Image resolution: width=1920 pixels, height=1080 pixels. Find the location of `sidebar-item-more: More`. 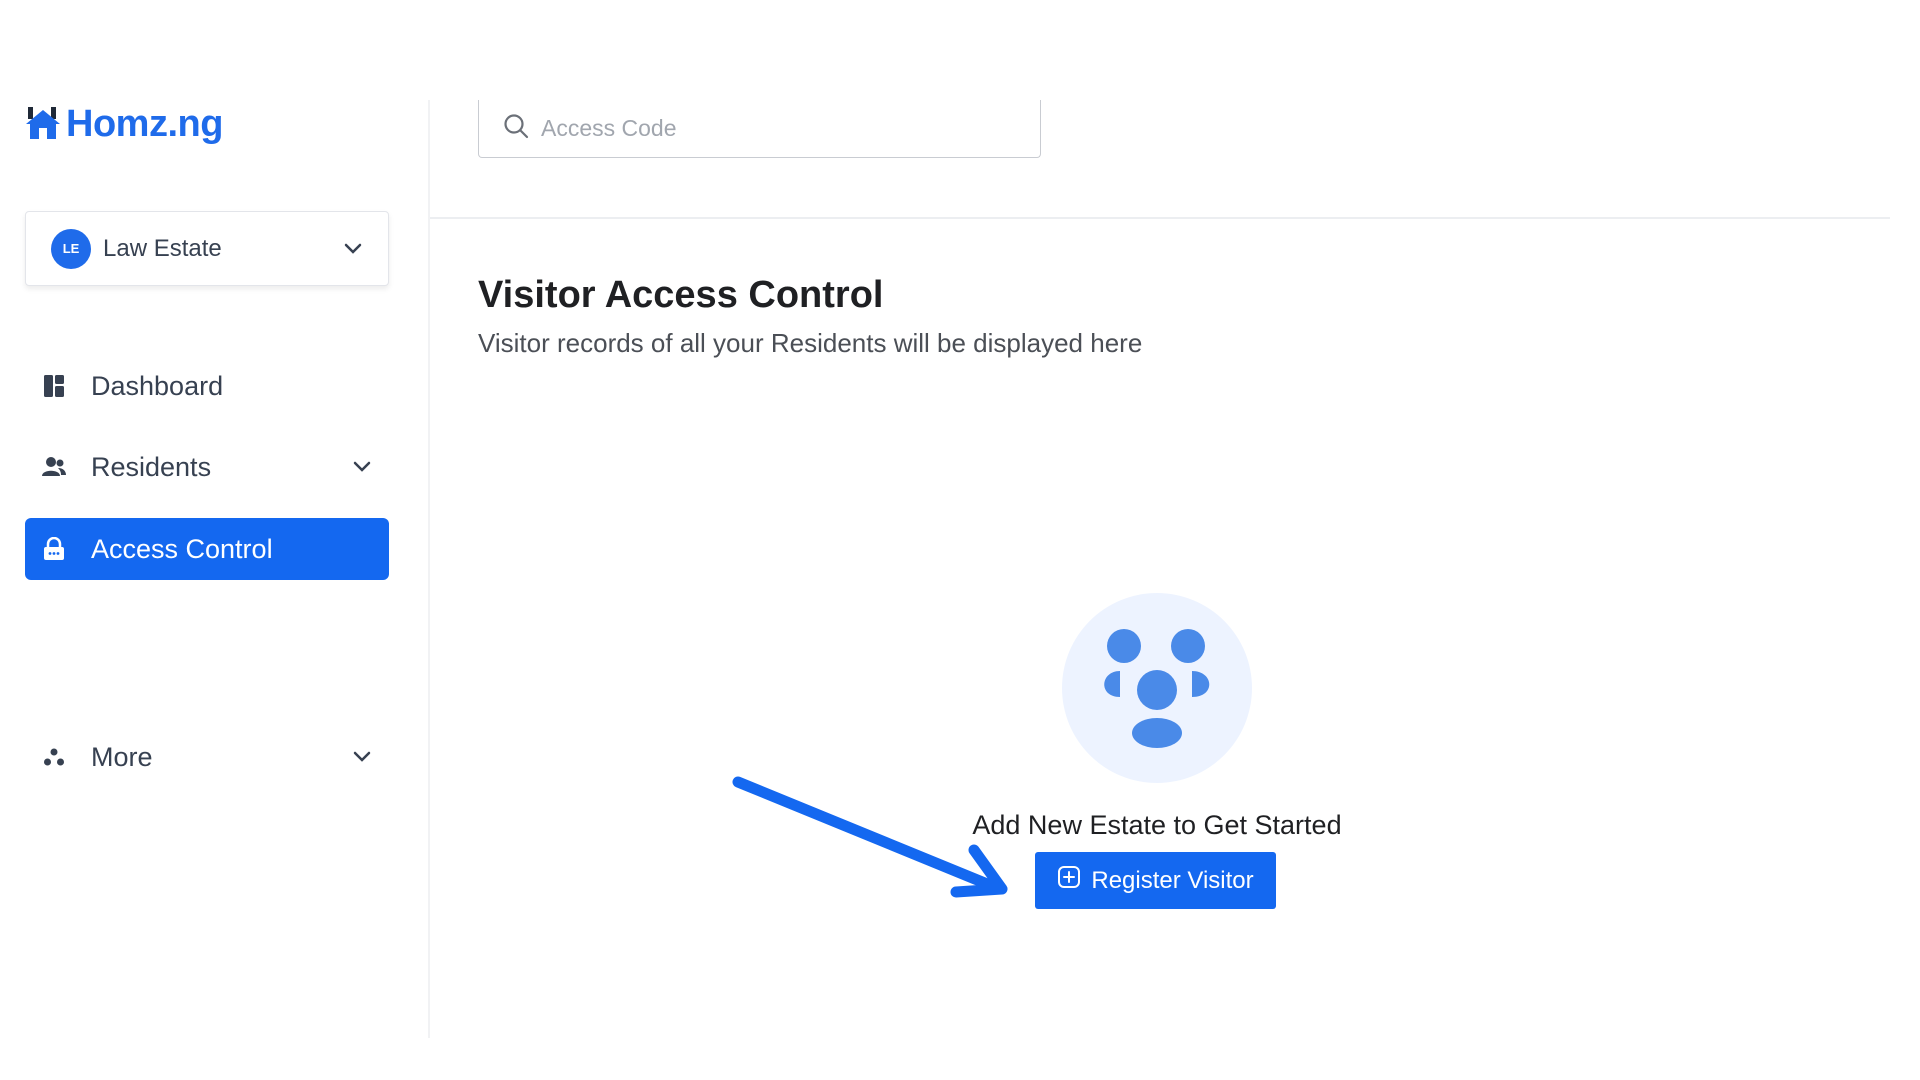

sidebar-item-more: More is located at coordinates (207, 757).